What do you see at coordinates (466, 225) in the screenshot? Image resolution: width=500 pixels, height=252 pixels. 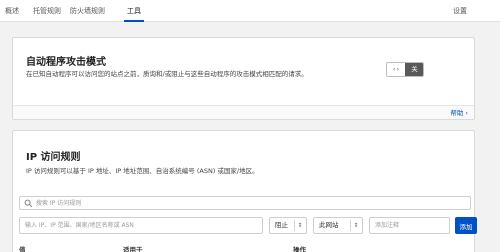 I see `add-button: 添加` at bounding box center [466, 225].